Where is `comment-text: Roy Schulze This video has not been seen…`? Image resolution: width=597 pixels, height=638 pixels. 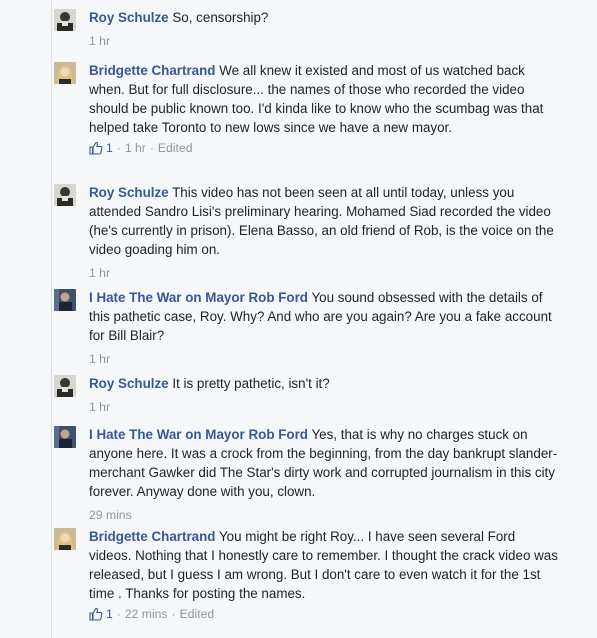 comment-text: Roy Schulze This video has not been seen… is located at coordinates (324, 221).